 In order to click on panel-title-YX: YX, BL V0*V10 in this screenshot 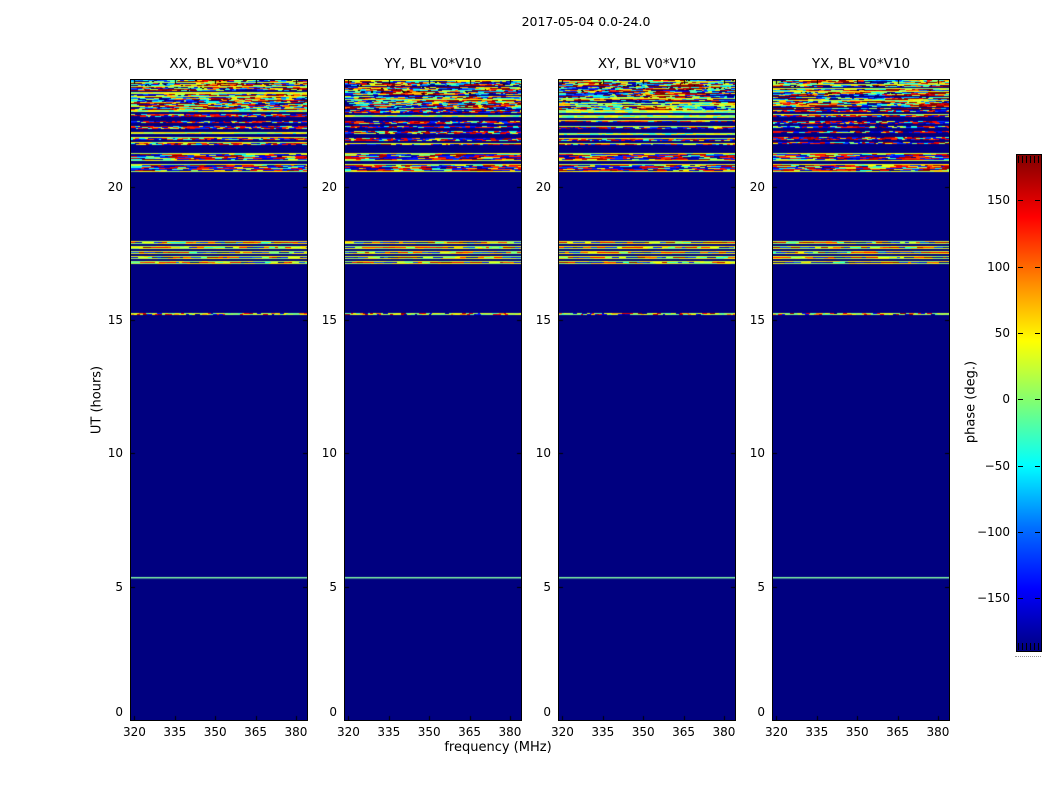, I will do `click(861, 64)`.